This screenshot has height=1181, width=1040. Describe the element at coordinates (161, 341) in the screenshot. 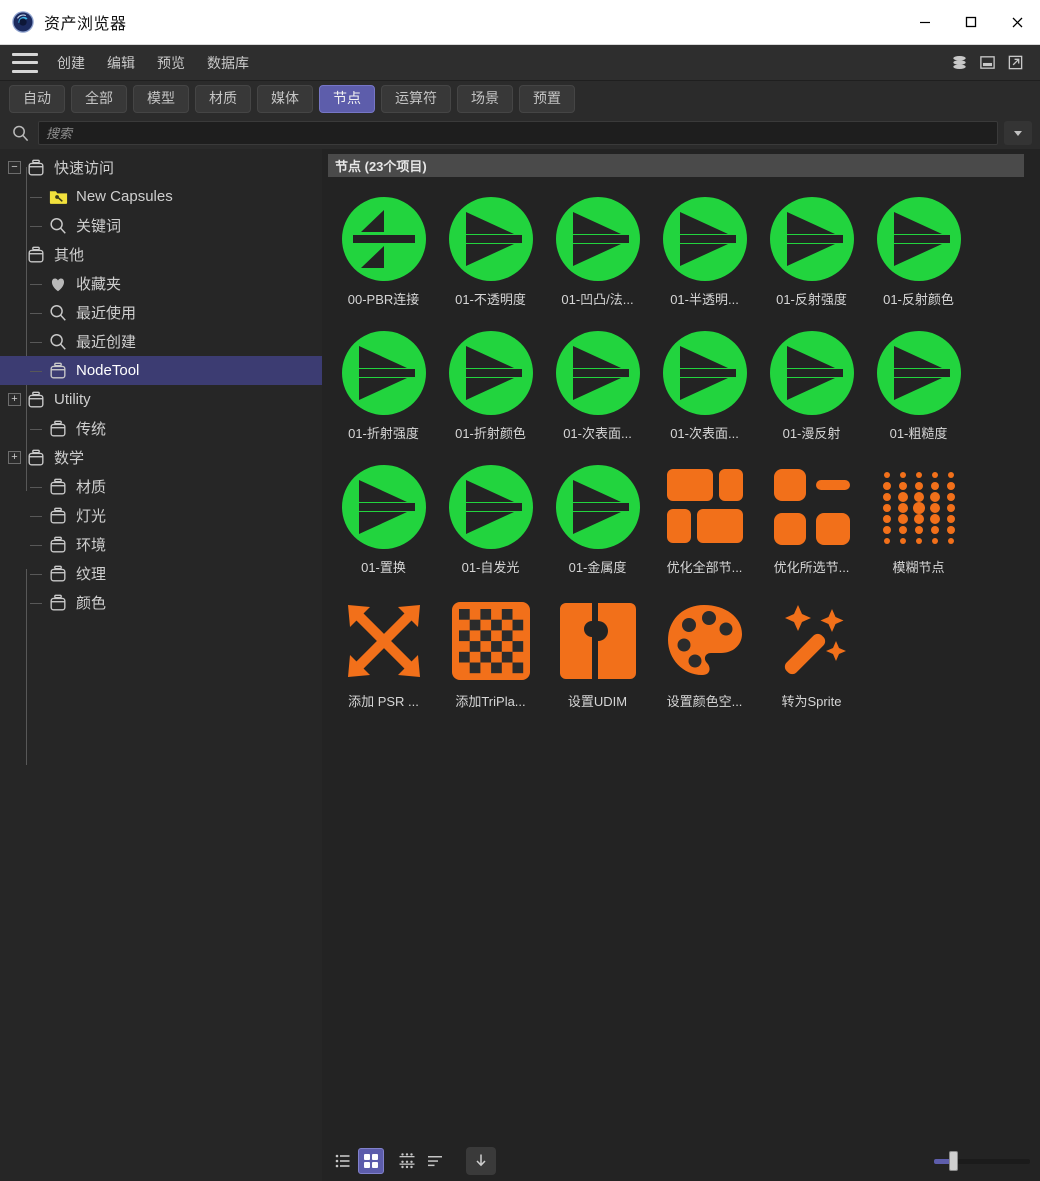

I see `sidebar-item-6: 最近创建` at that location.